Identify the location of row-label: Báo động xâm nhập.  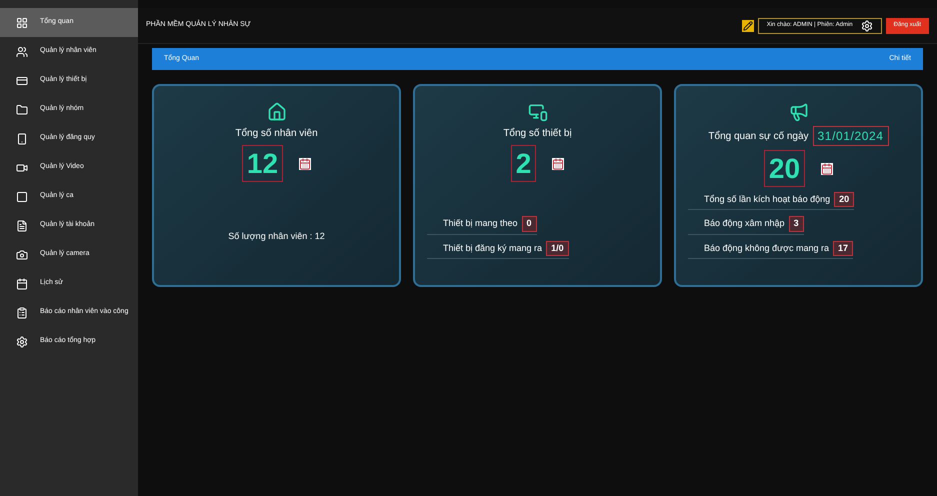
(744, 223).